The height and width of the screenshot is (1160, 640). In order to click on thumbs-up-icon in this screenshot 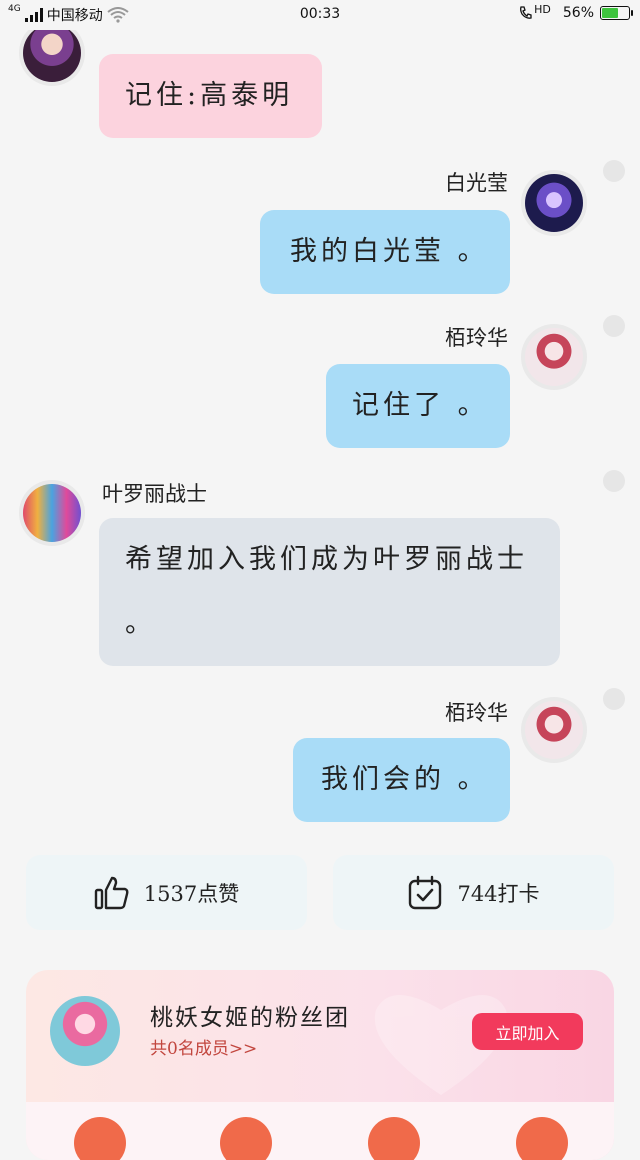, I will do `click(111, 892)`.